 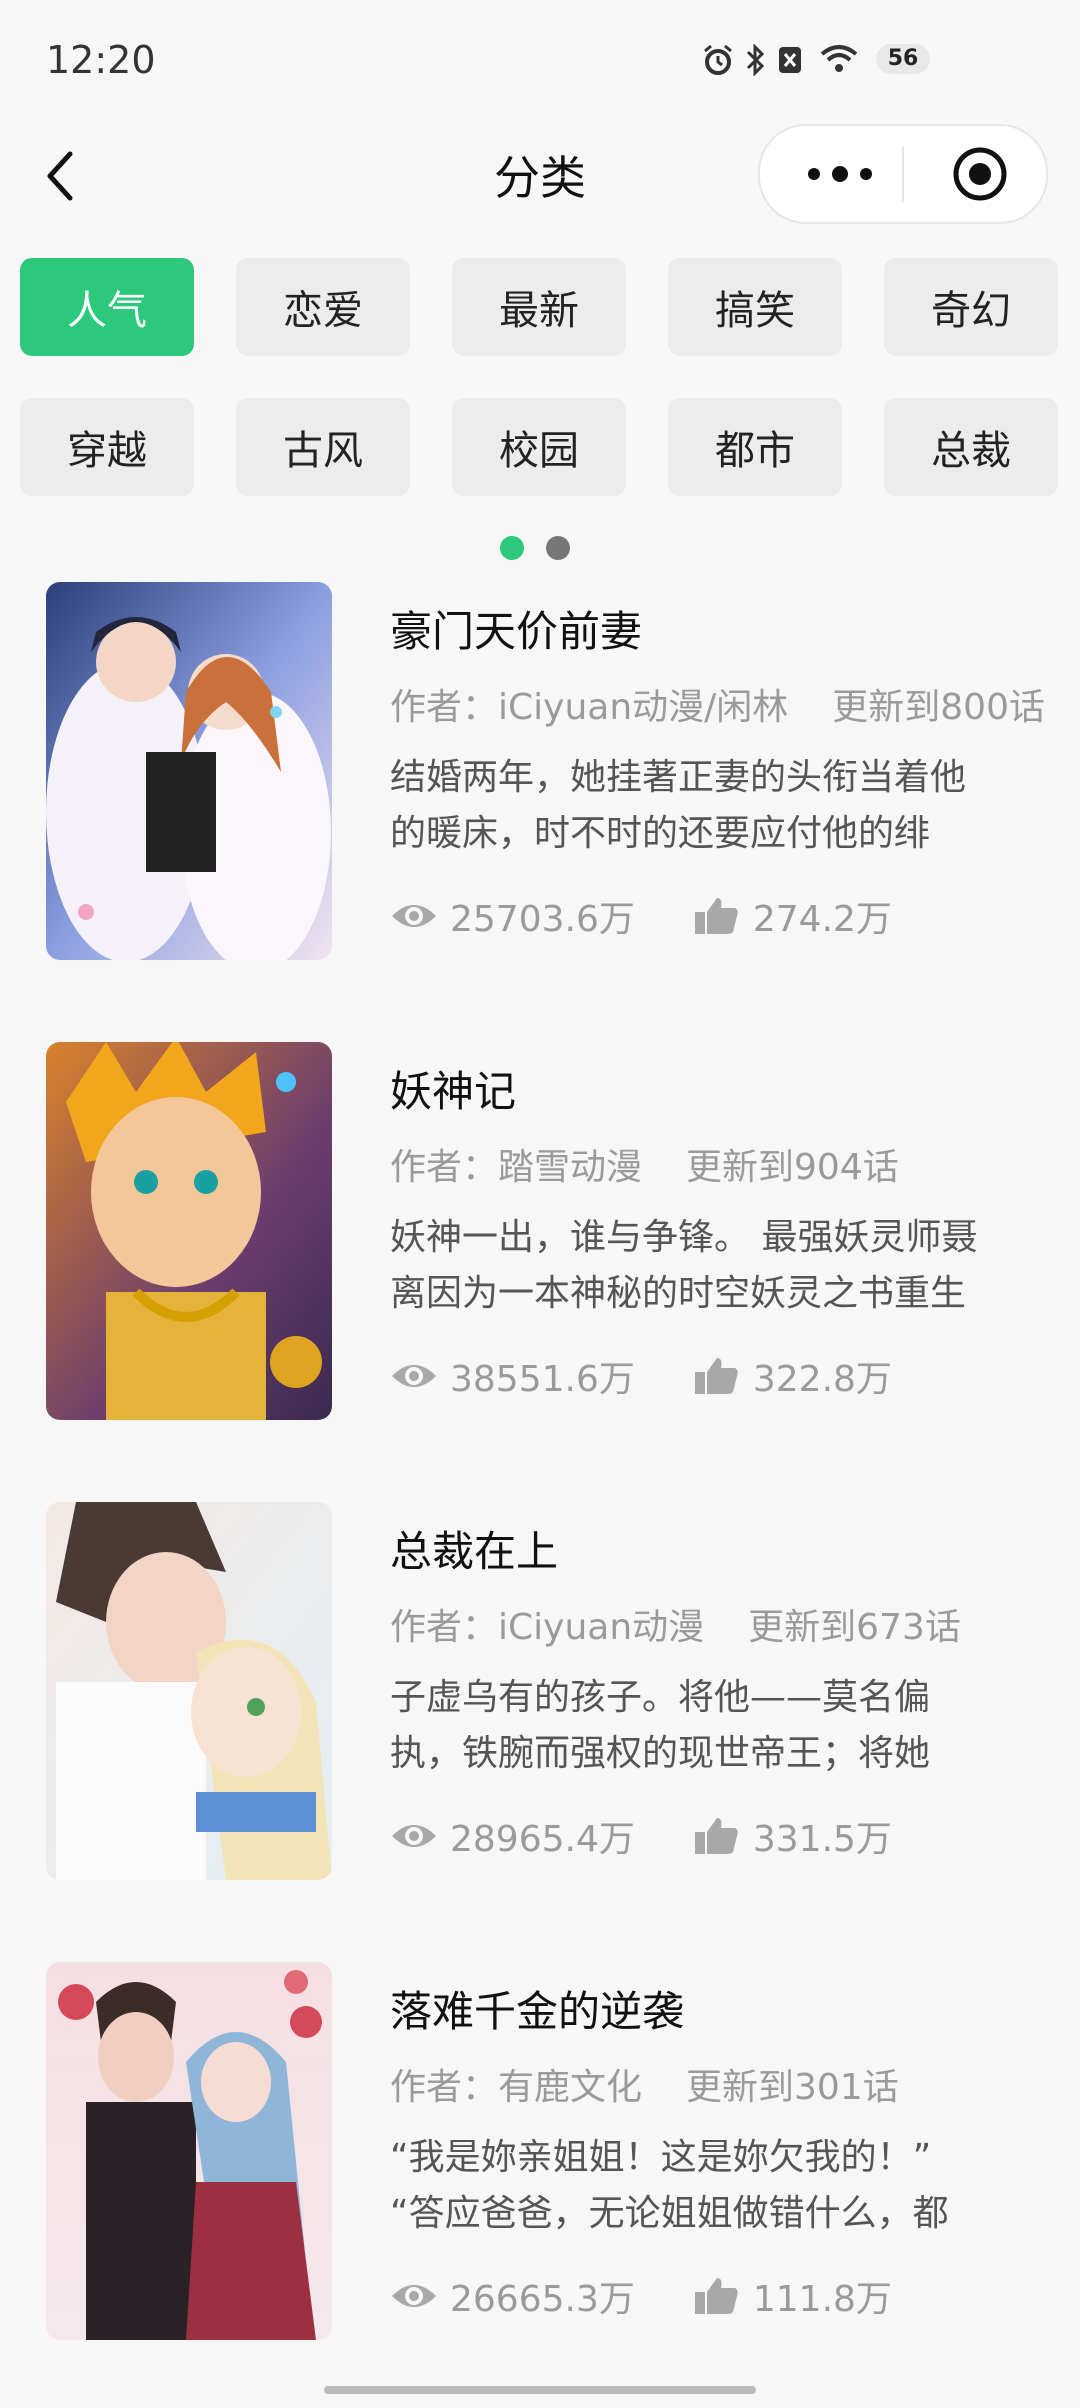 What do you see at coordinates (822, 1379) in the screenshot?
I see `like-count: 322.8万` at bounding box center [822, 1379].